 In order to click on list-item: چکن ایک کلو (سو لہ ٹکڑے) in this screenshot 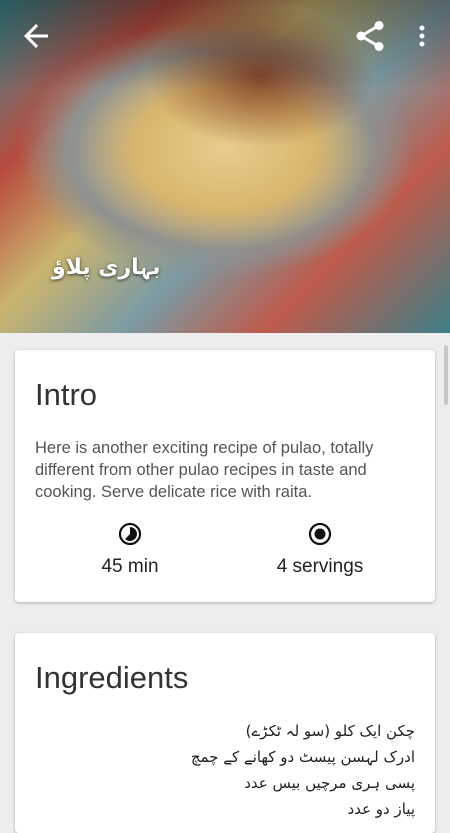, I will do `click(330, 731)`.